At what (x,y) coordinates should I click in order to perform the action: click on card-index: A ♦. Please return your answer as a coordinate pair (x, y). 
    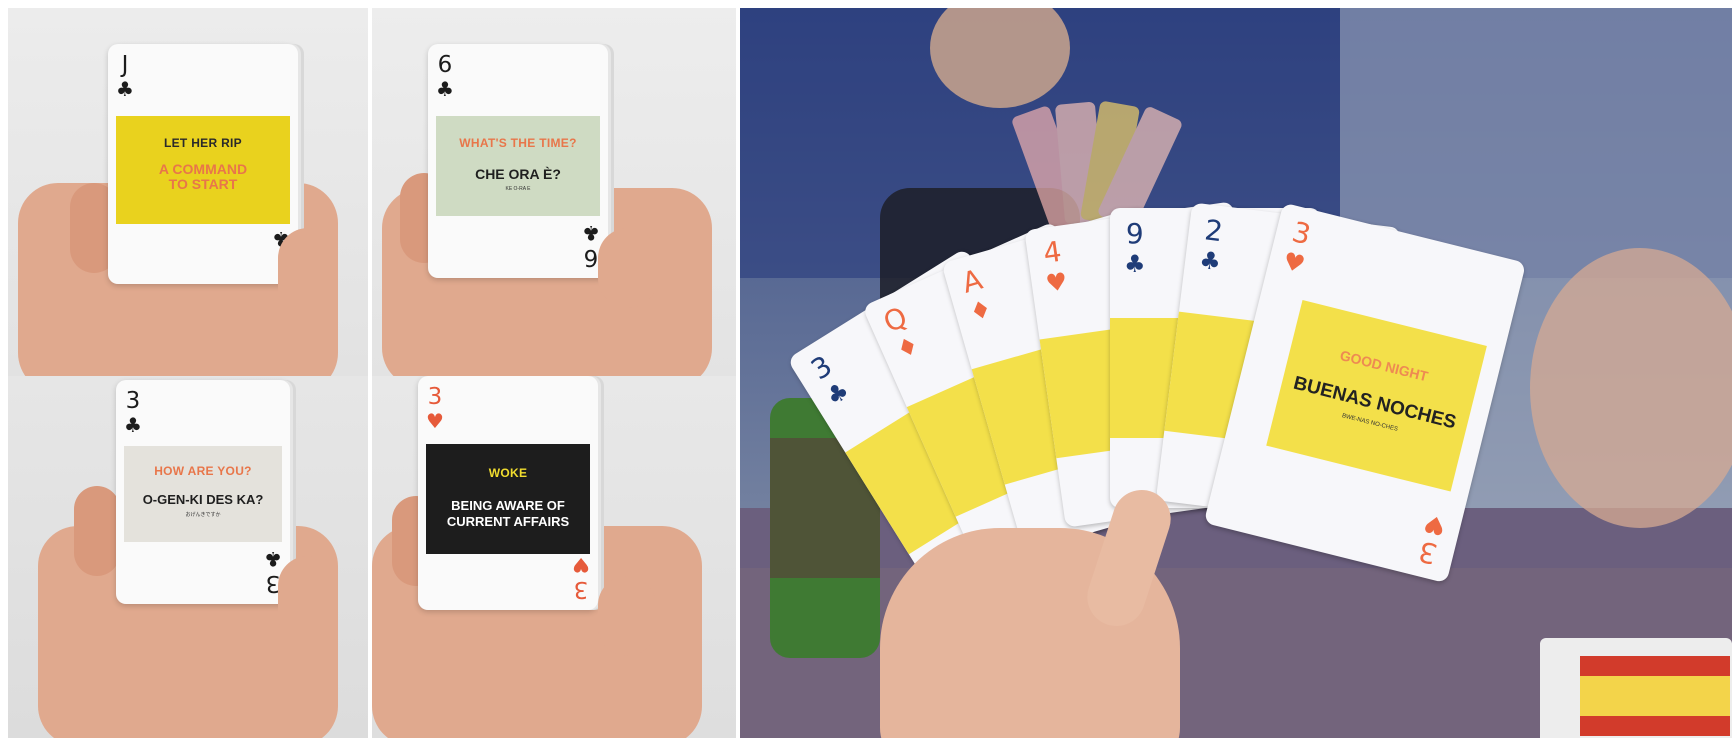
    Looking at the image, I should click on (976, 294).